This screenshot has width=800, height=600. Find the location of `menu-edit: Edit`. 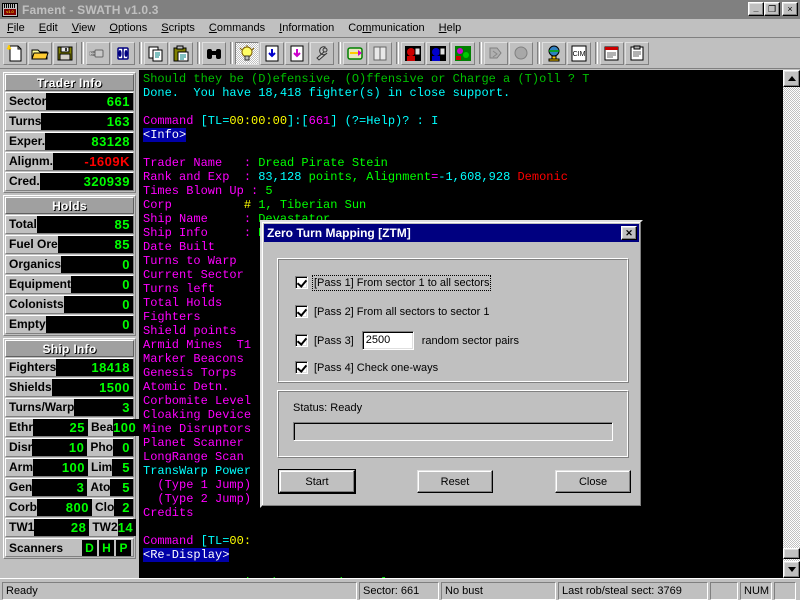

menu-edit: Edit is located at coordinates (48, 28).